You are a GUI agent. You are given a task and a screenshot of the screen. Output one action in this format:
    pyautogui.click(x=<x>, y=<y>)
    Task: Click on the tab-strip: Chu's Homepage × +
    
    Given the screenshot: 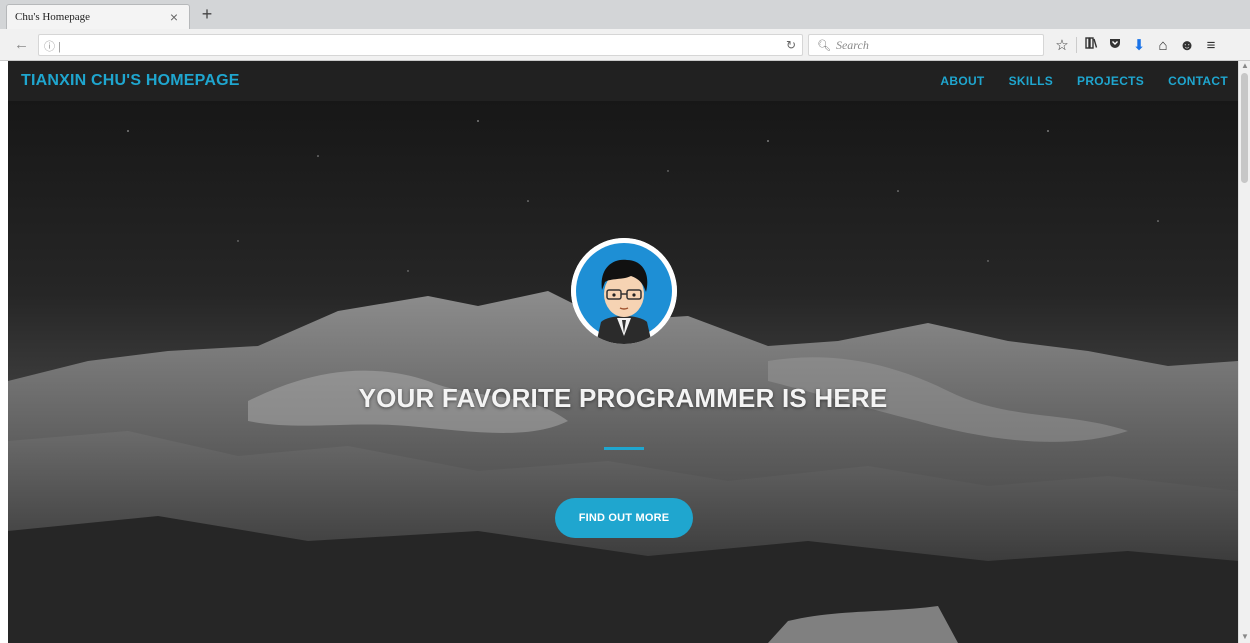 What is the action you would take?
    pyautogui.click(x=625, y=14)
    